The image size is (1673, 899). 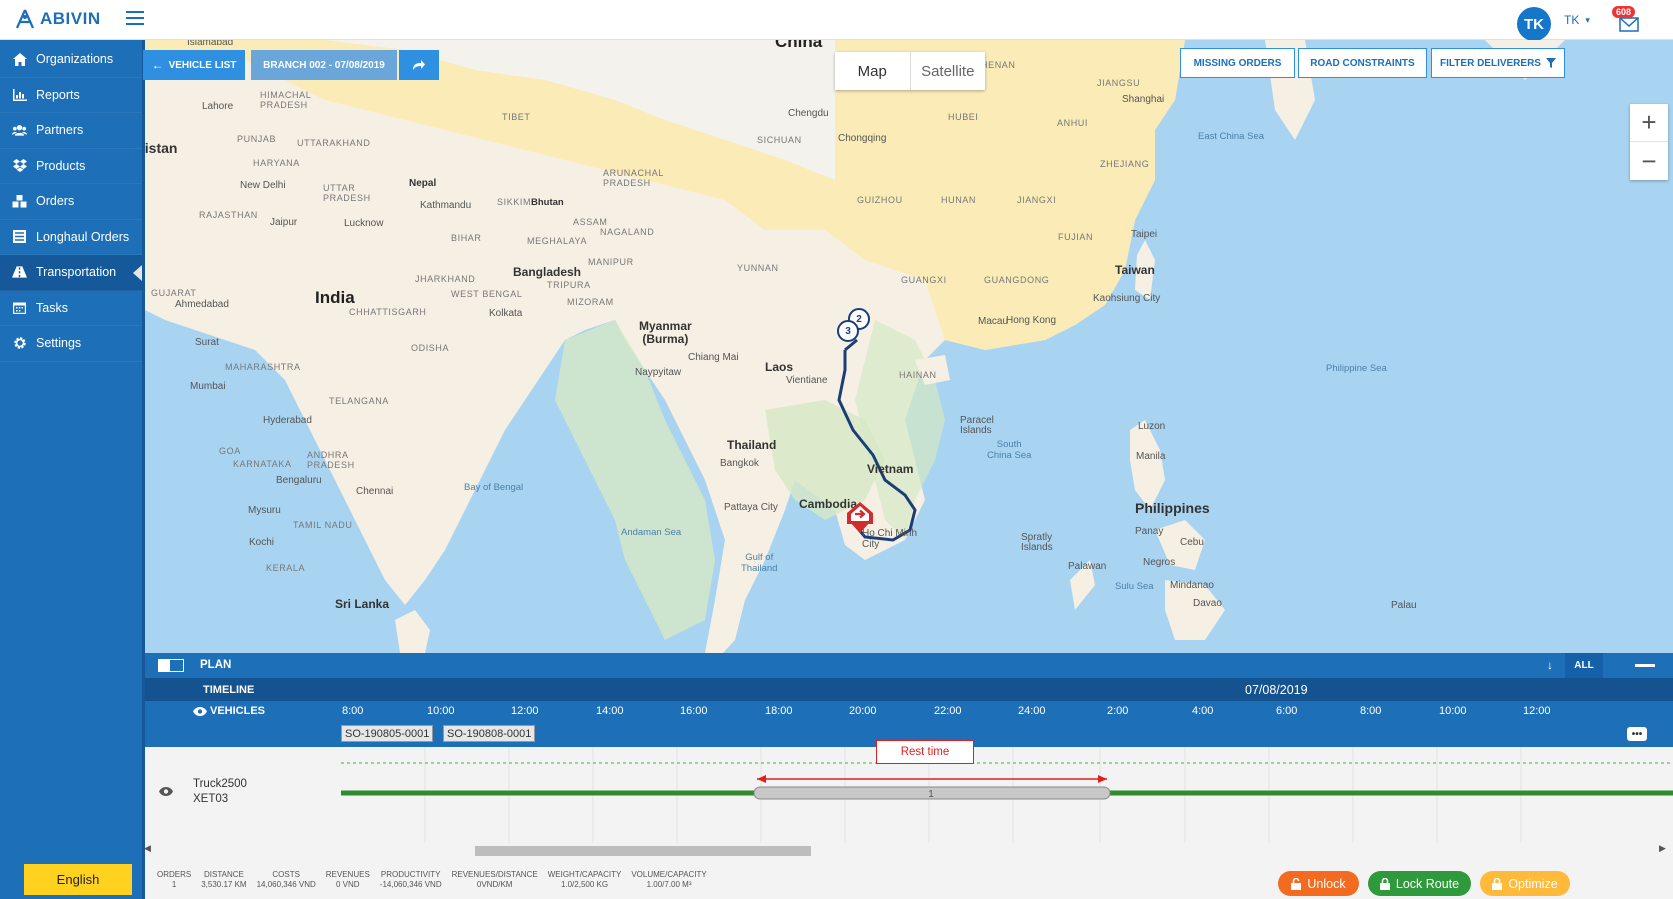 I want to click on vehicle-label: Truck2500 XET03, so click(x=220, y=792).